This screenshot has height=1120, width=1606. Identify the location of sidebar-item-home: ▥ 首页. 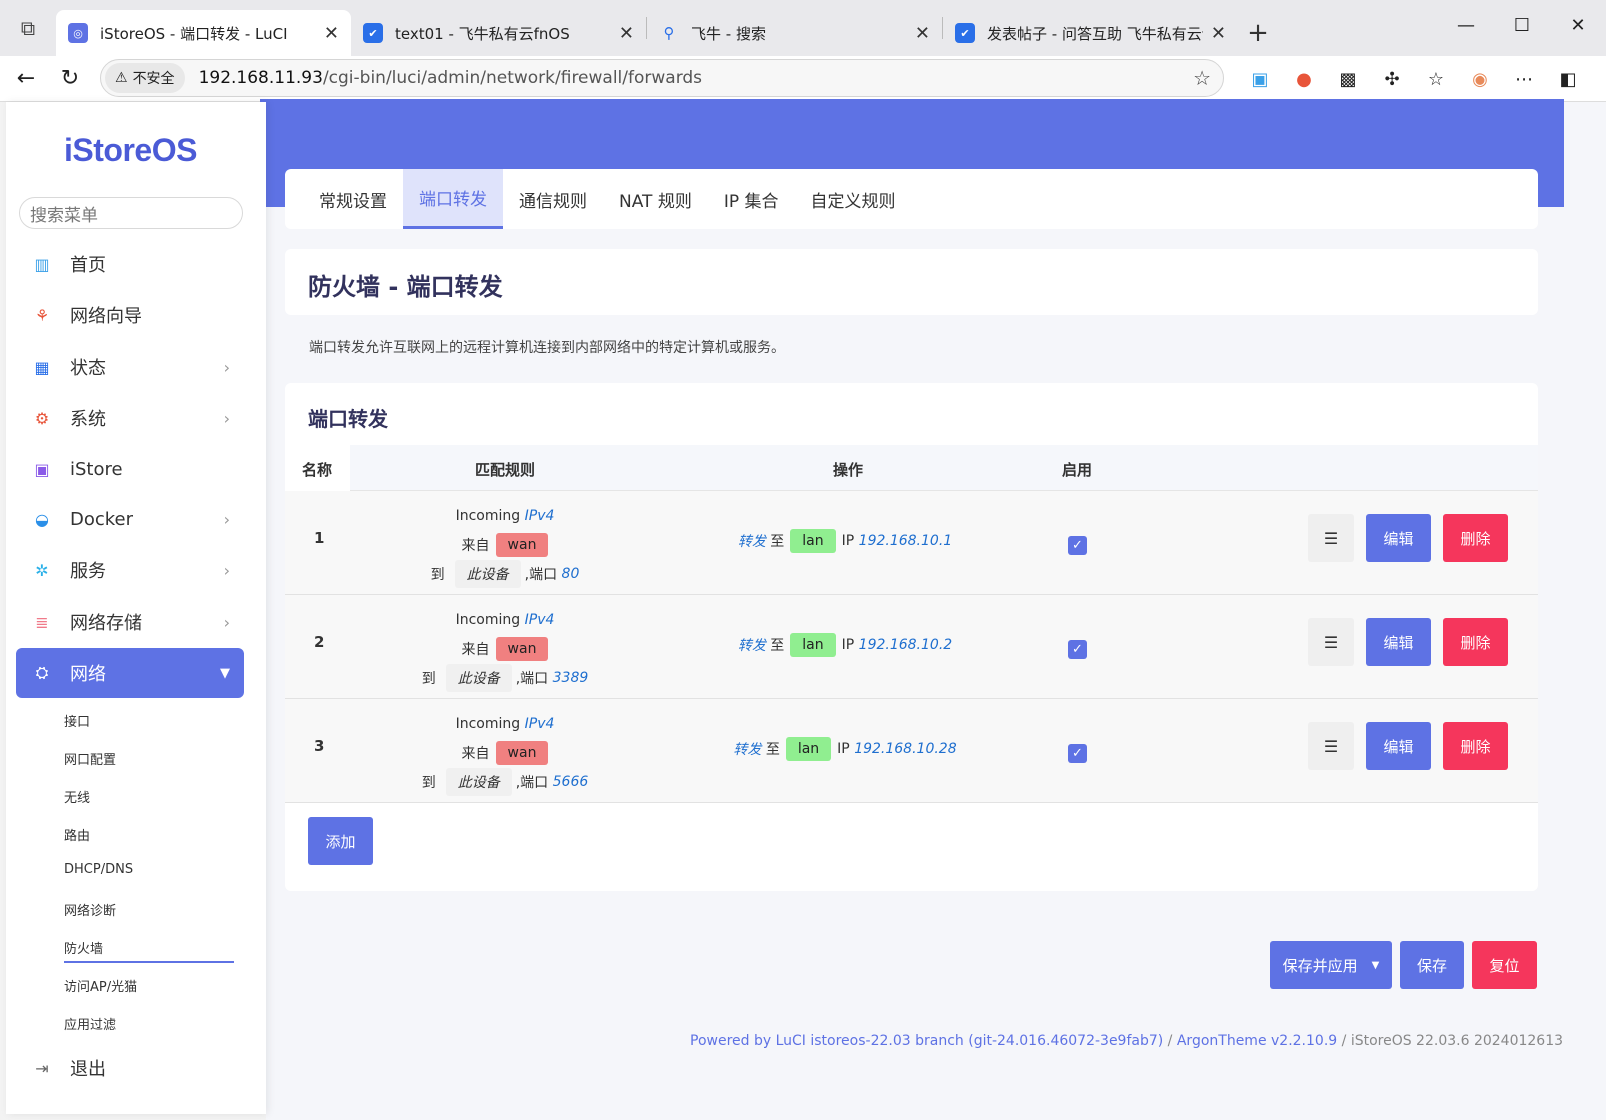
(130, 264).